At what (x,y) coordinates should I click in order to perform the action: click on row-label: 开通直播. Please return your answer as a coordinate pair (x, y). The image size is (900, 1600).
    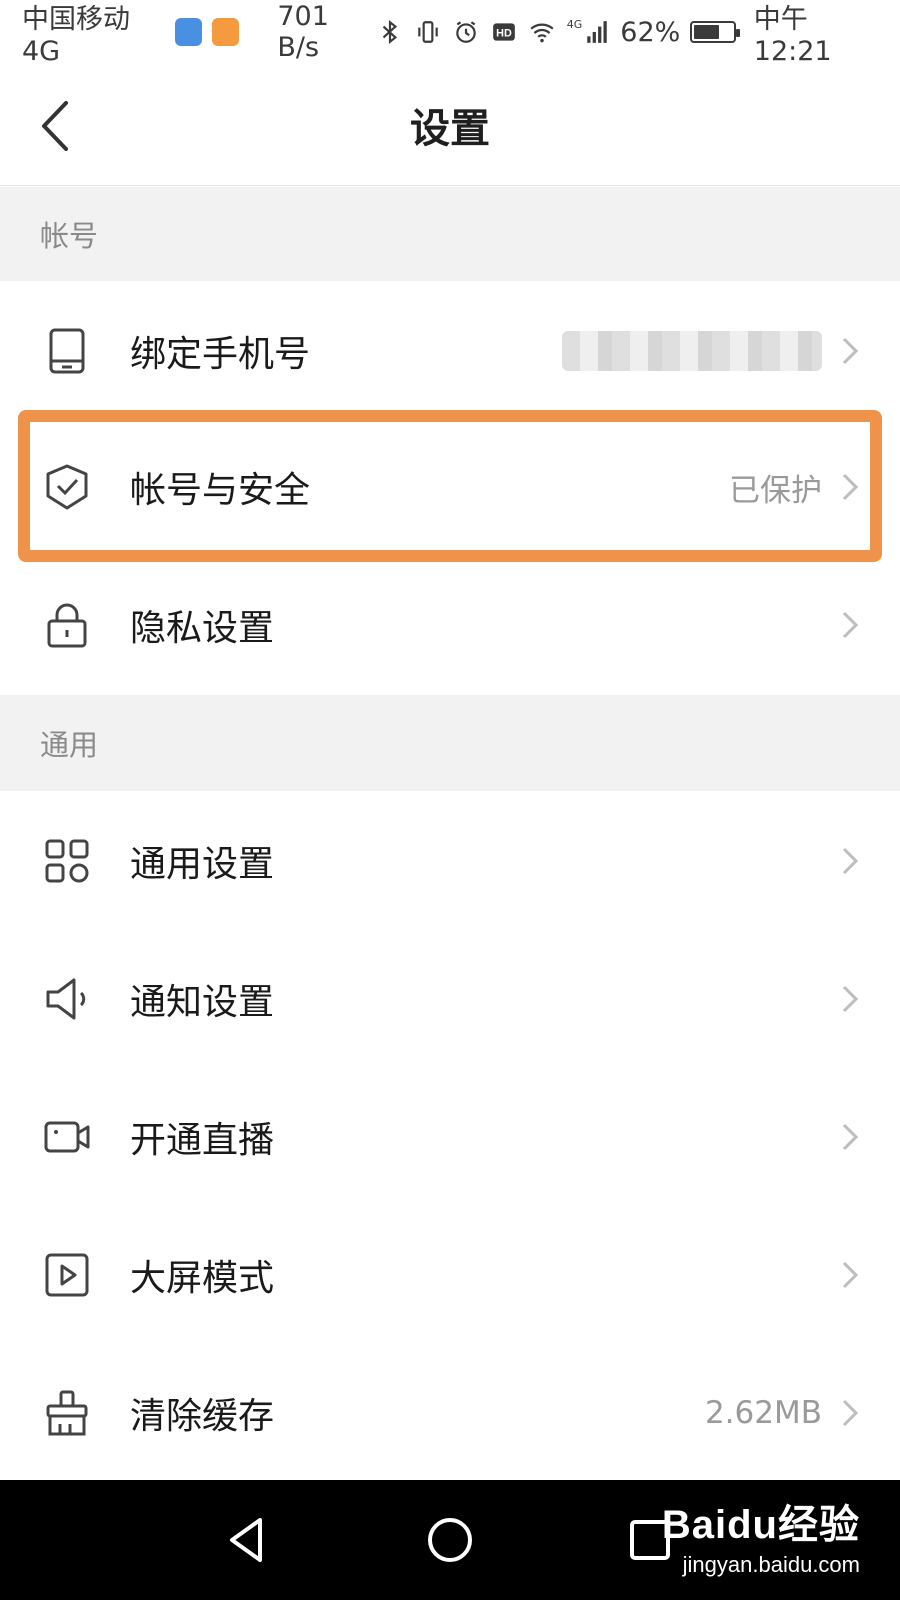
    Looking at the image, I should click on (202, 1140).